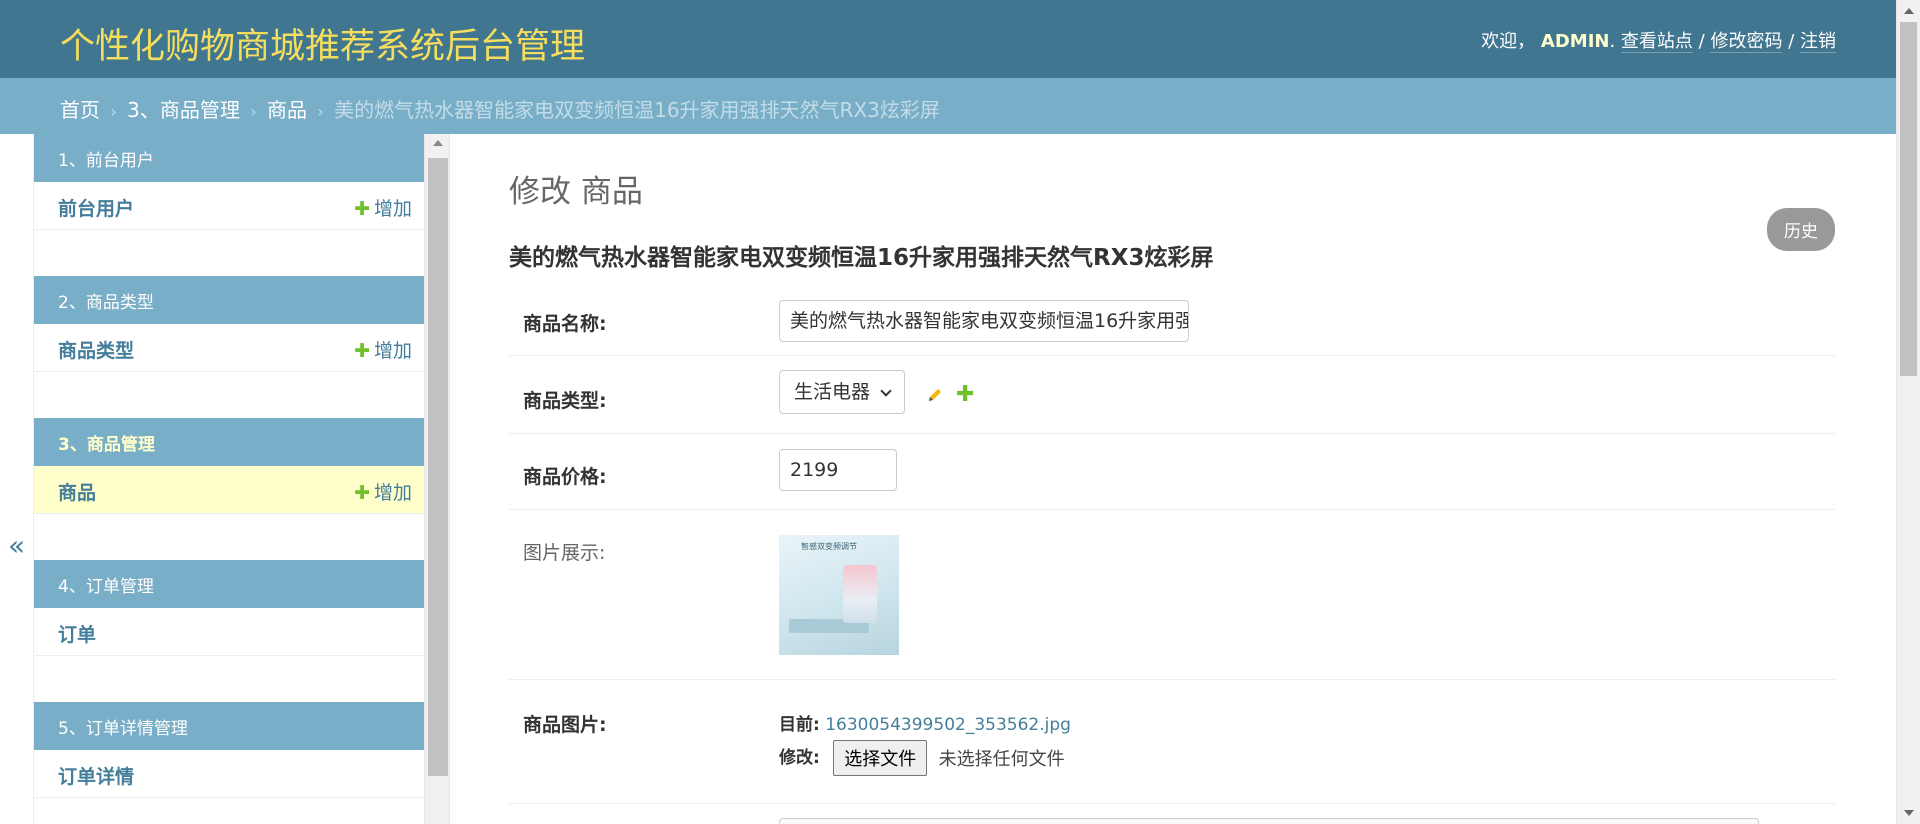 The height and width of the screenshot is (824, 1920). I want to click on current-file-line: 目前: 1630054399502_353562.jpg, so click(925, 722).